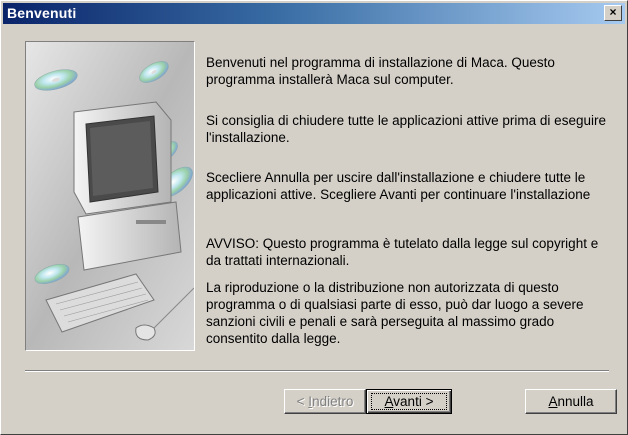 The image size is (628, 435). I want to click on title-bar: Benvenuti ×, so click(314, 13).